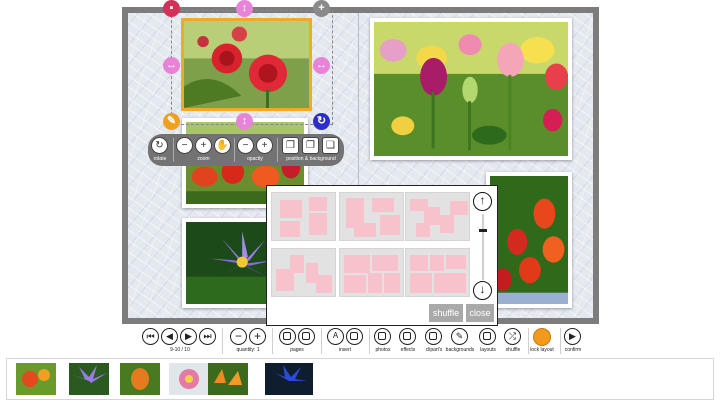  Describe the element at coordinates (360, 379) in the screenshot. I see `photo-filmstrip` at that location.